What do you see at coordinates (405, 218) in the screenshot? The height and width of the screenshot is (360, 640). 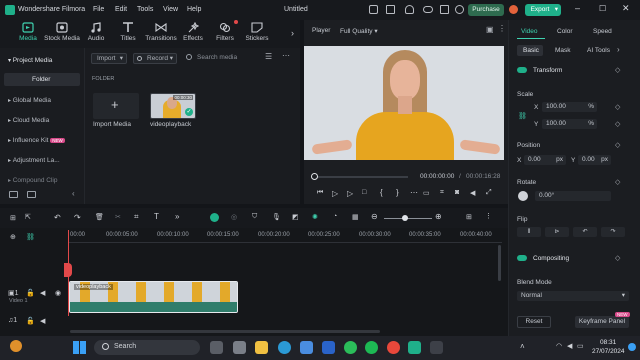 I see `zoom-slider-handle` at bounding box center [405, 218].